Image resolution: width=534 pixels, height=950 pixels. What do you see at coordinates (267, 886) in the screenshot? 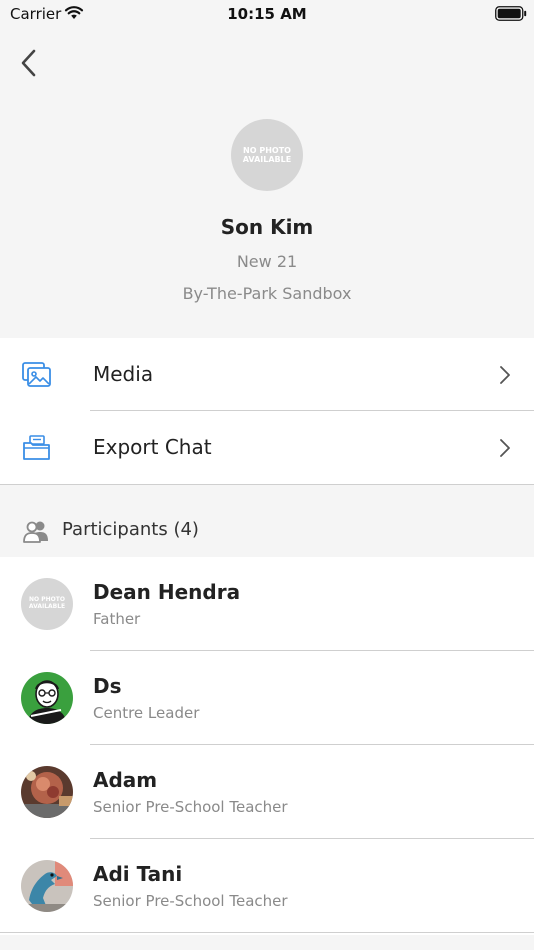
I see `participant-row: Adi Tani Senior Pre-School Teacher` at bounding box center [267, 886].